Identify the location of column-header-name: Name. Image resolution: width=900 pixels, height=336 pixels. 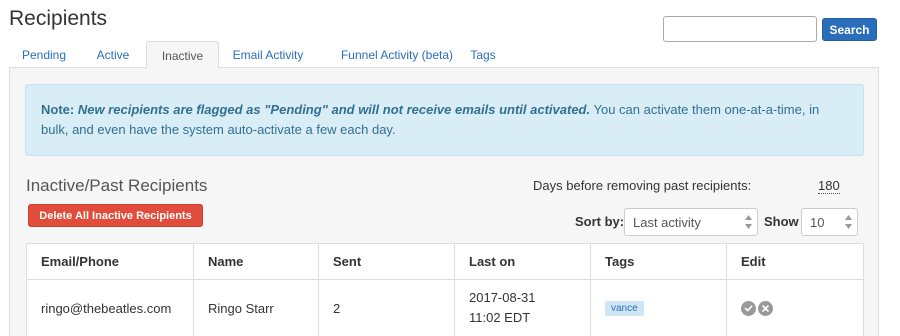
(256, 261).